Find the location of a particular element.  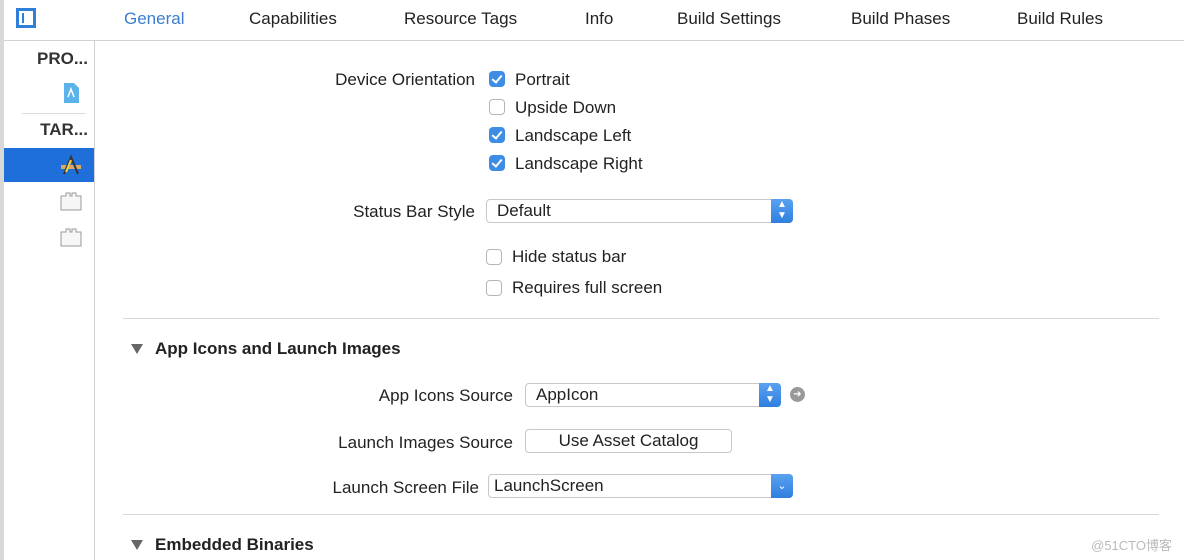

upside-down-label: Upside Down is located at coordinates (566, 107).